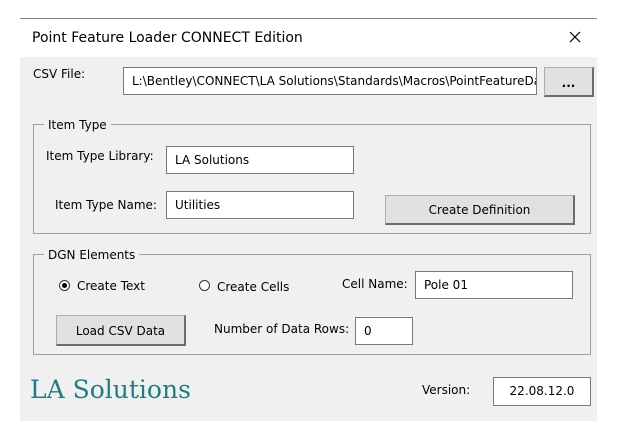  Describe the element at coordinates (64, 285) in the screenshot. I see `create-text-radio` at that location.